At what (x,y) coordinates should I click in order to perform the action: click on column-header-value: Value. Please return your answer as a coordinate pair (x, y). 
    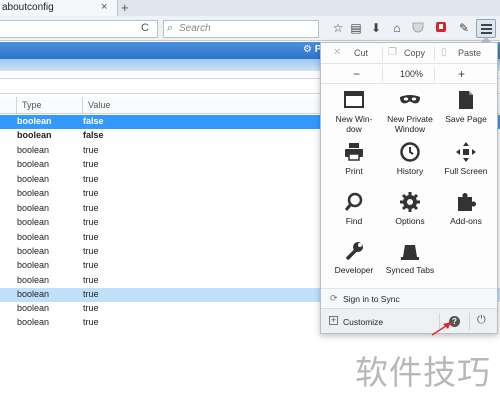
    Looking at the image, I should click on (99, 105).